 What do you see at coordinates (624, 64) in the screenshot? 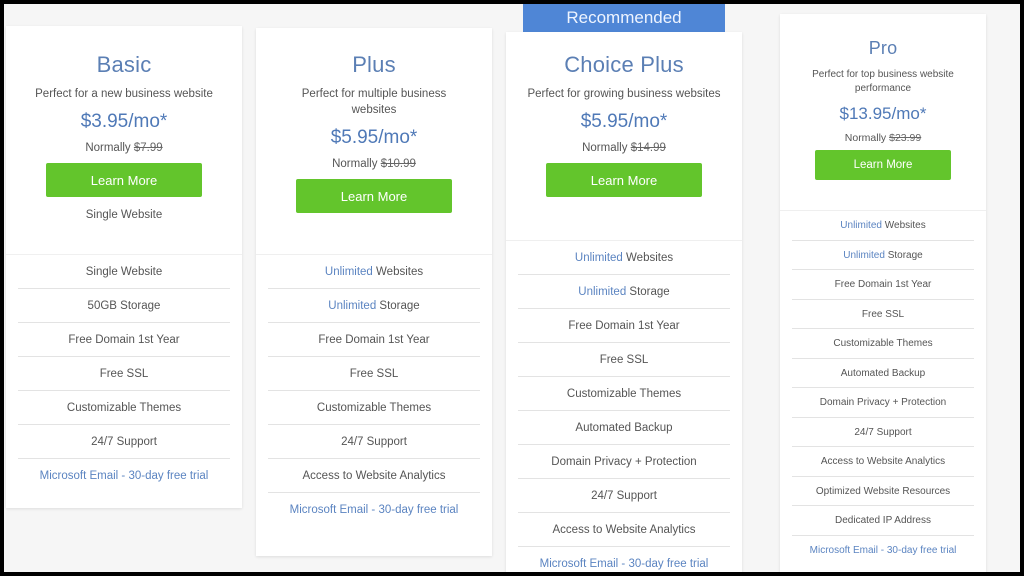
I see `plan-name: Choice Plus` at bounding box center [624, 64].